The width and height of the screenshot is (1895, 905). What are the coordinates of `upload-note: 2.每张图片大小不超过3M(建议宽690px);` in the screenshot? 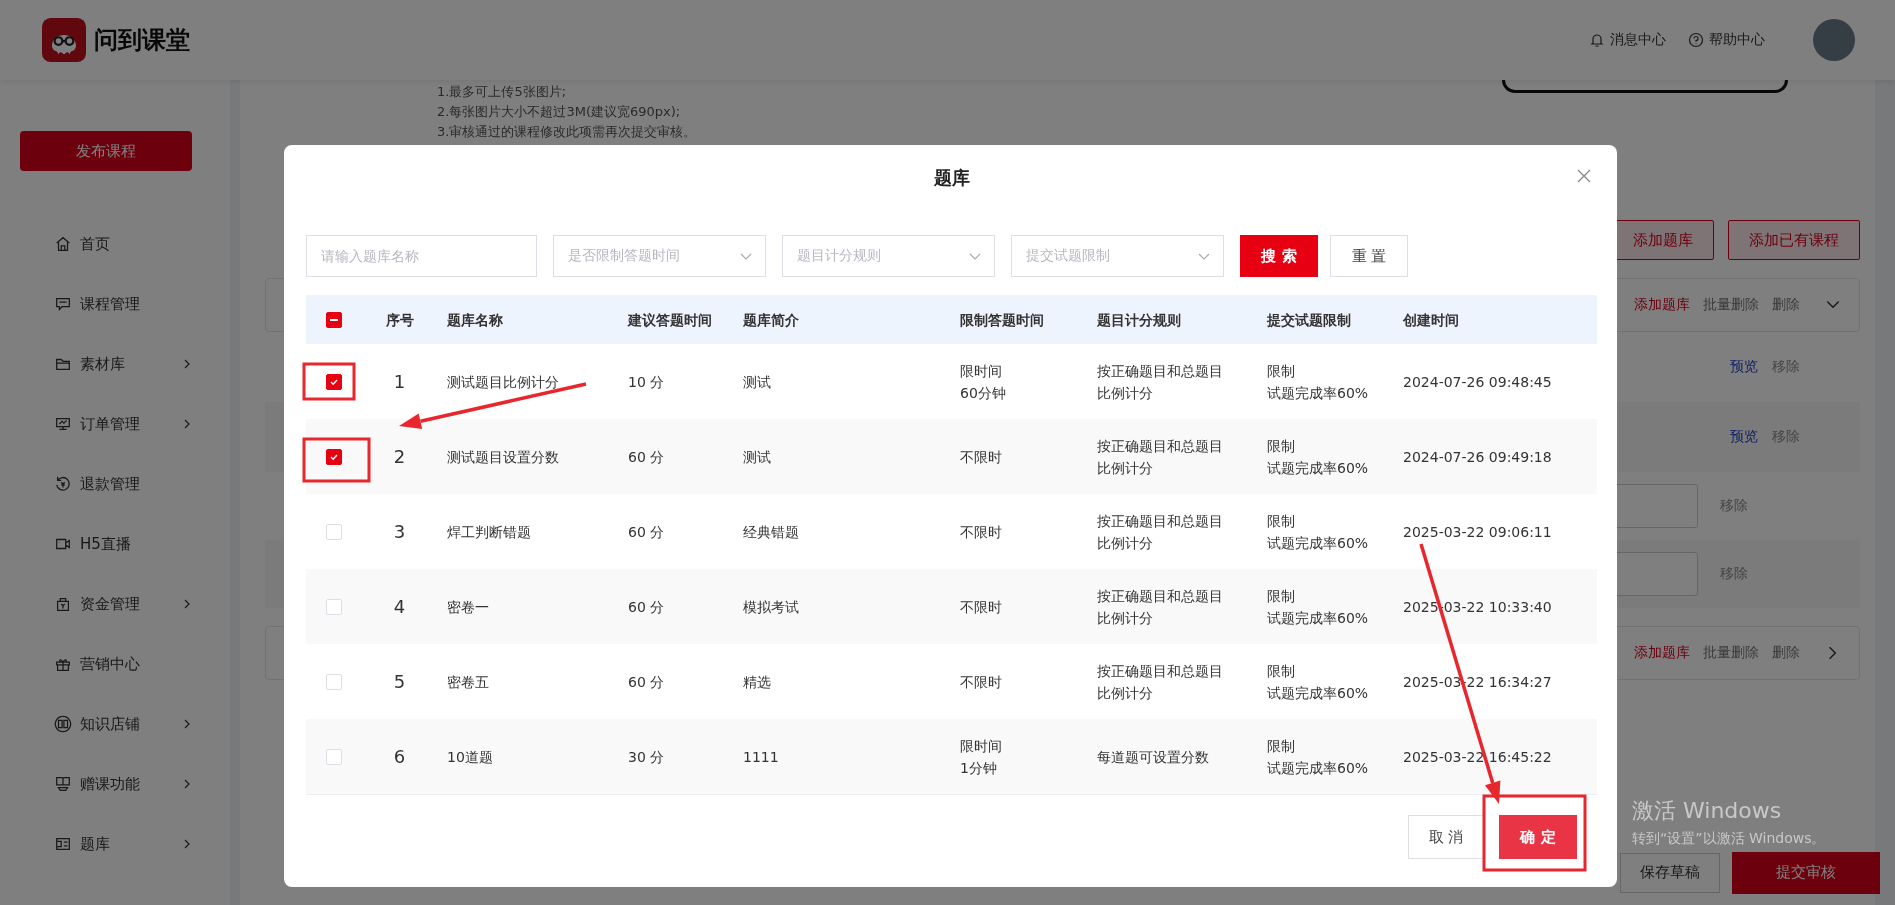 It's located at (559, 112).